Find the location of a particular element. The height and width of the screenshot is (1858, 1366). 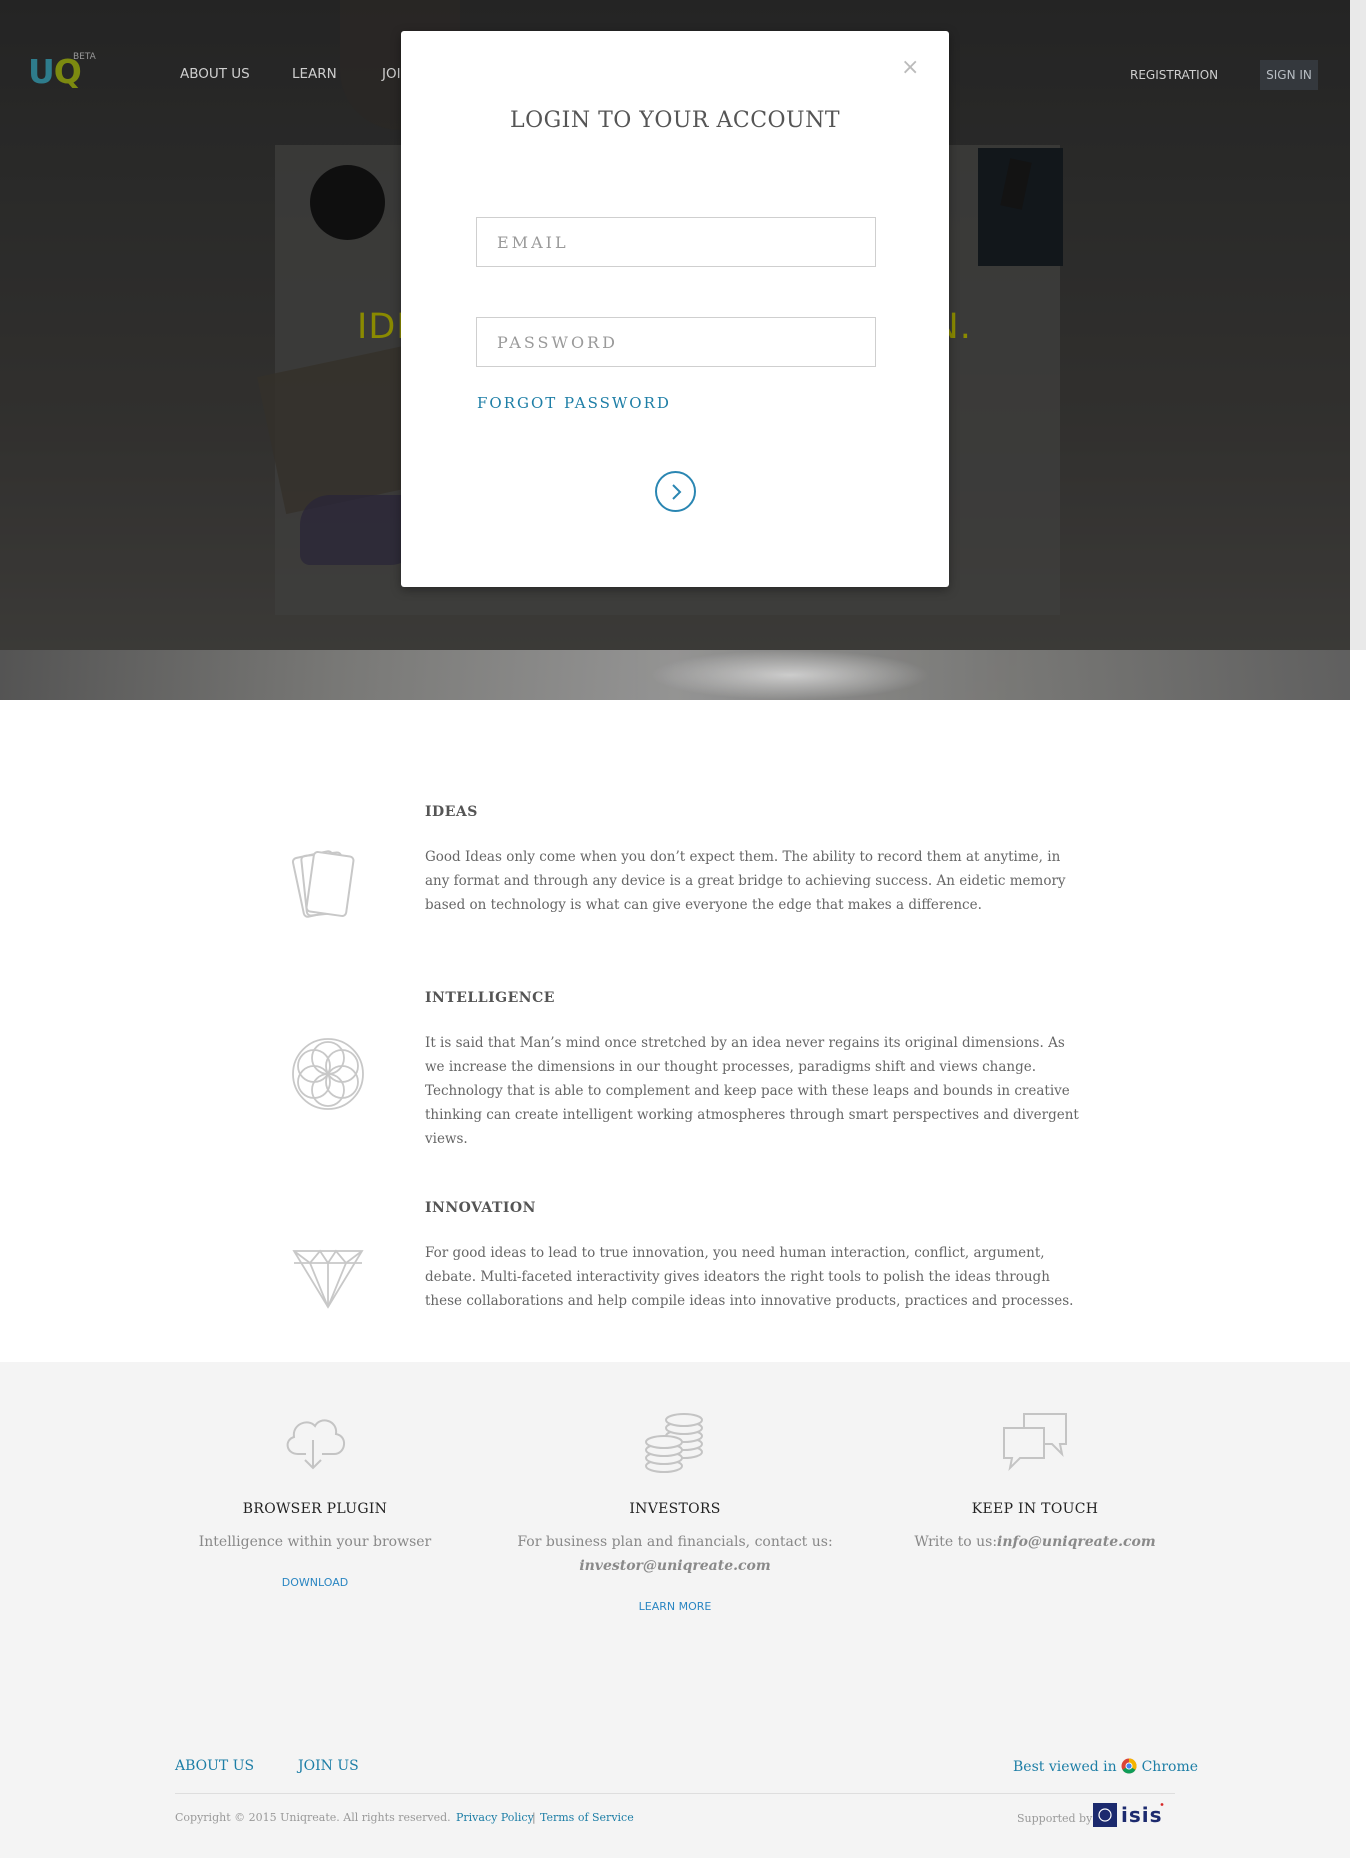

best-viewed-text: Best viewed in Chrome is located at coordinates (1105, 1766).